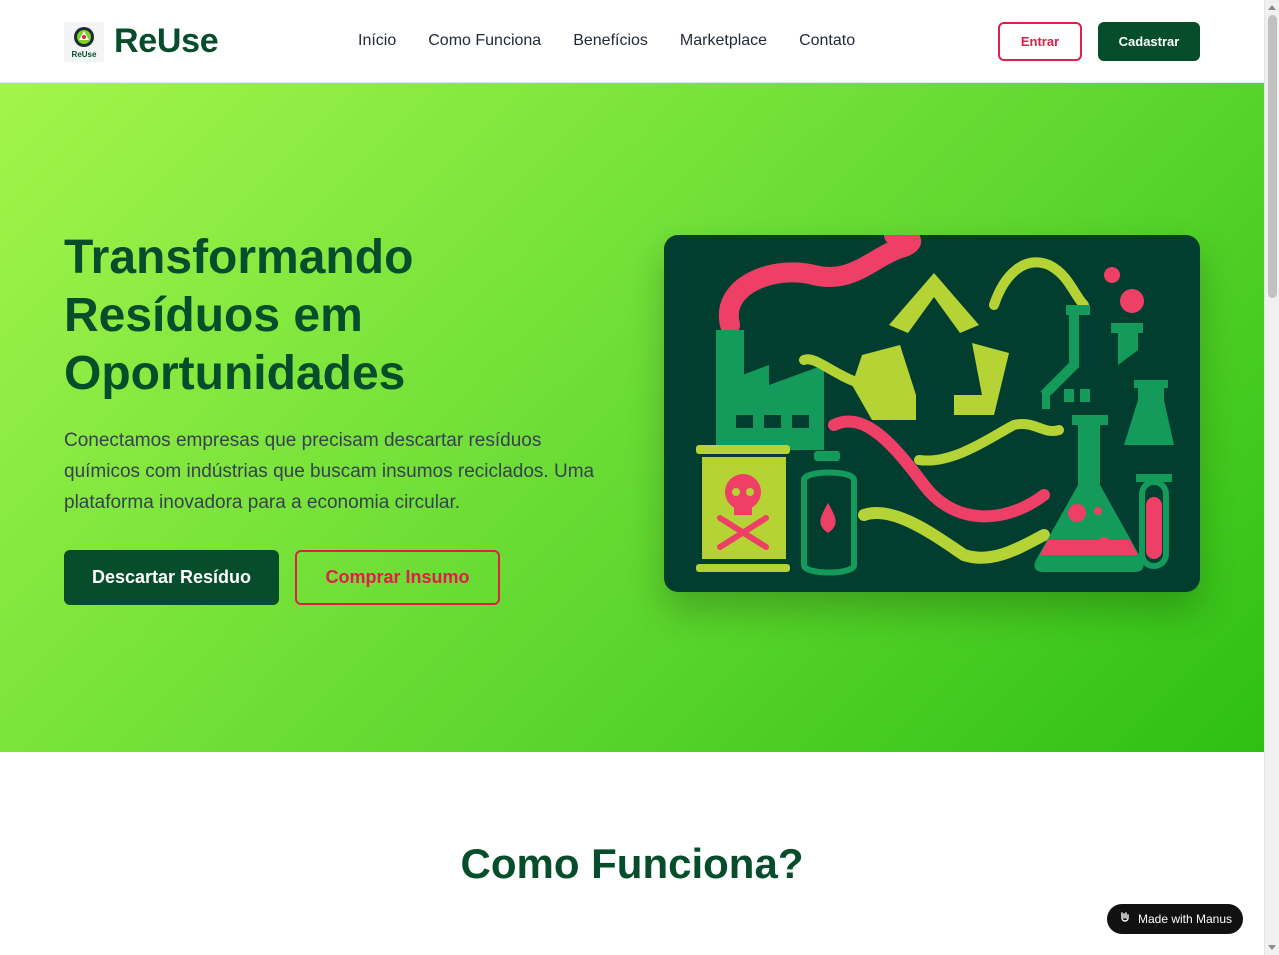 This screenshot has height=955, width=1279. I want to click on nav-item-contato: Contato, so click(827, 41).